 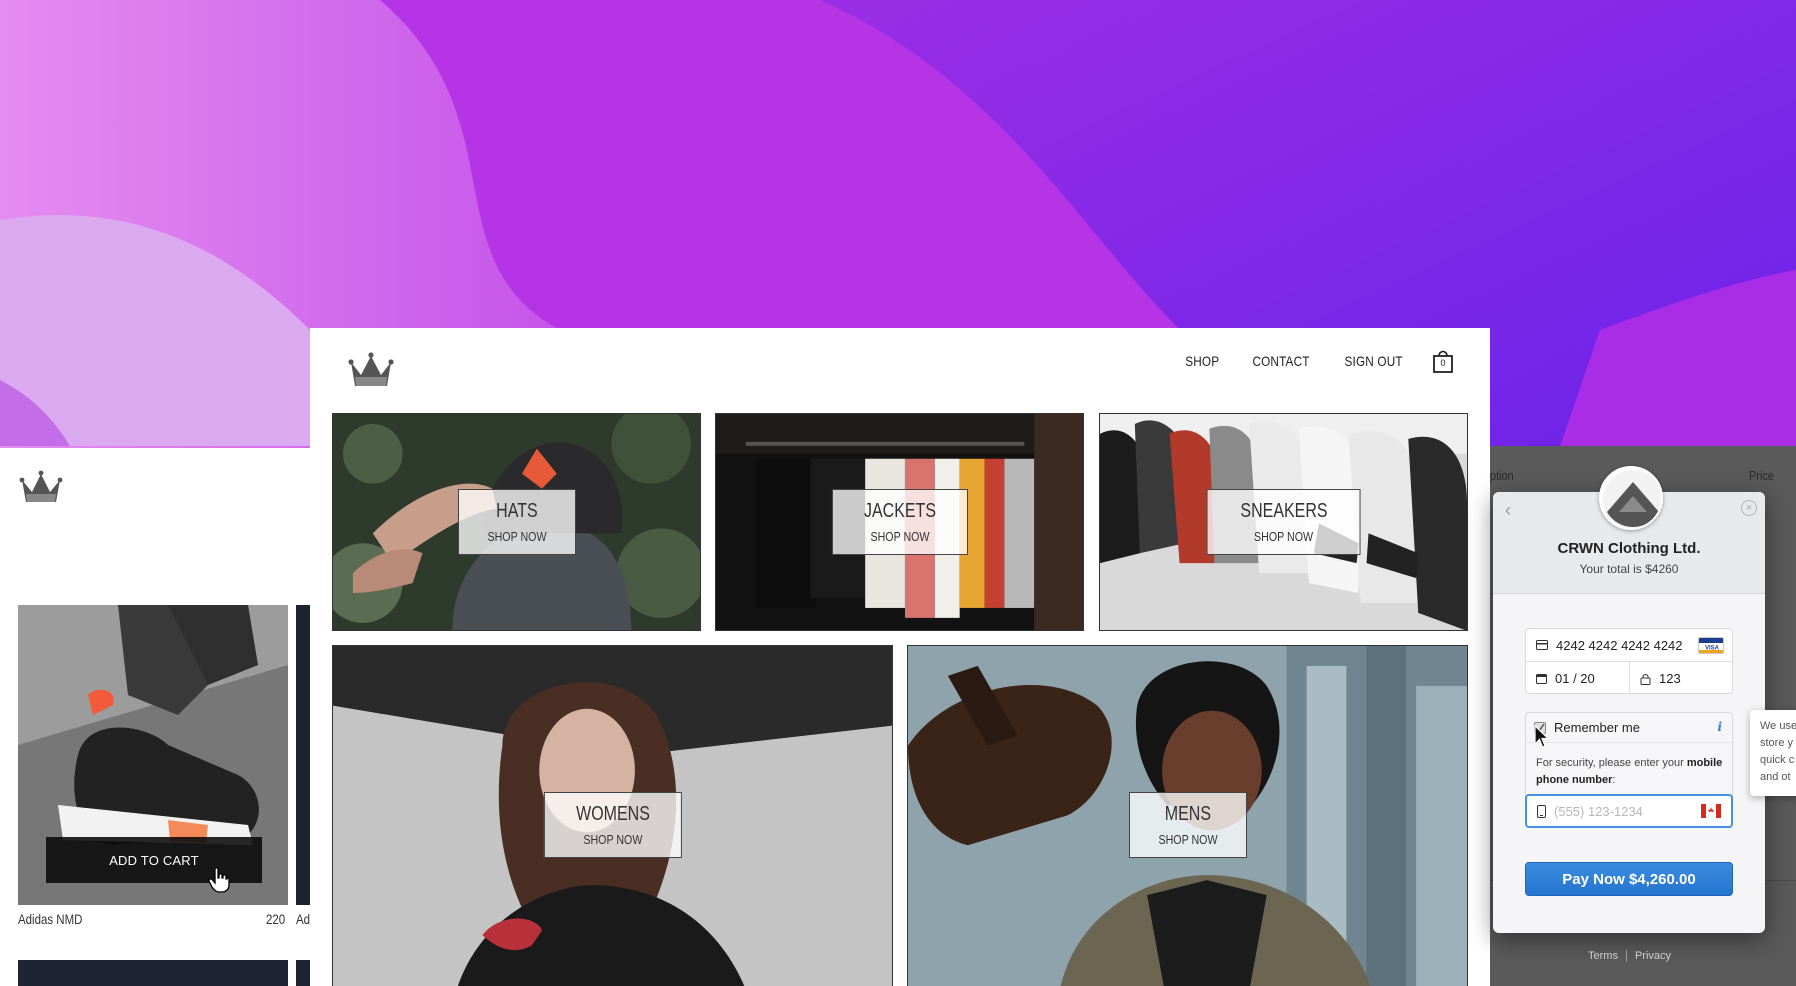 I want to click on phone-placeholder: (555) 123-1234, so click(x=1598, y=811).